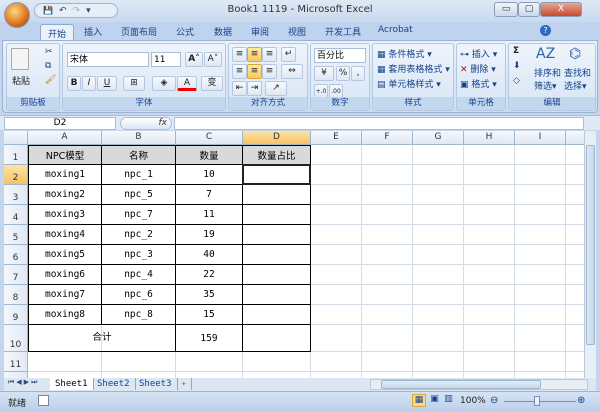  What do you see at coordinates (17, 15) in the screenshot?
I see `office-button` at bounding box center [17, 15].